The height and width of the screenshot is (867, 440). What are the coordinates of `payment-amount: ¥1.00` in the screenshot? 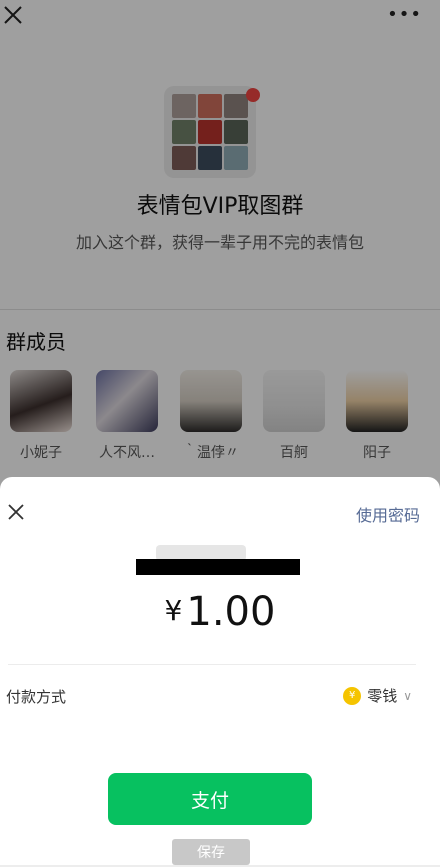 It's located at (220, 612).